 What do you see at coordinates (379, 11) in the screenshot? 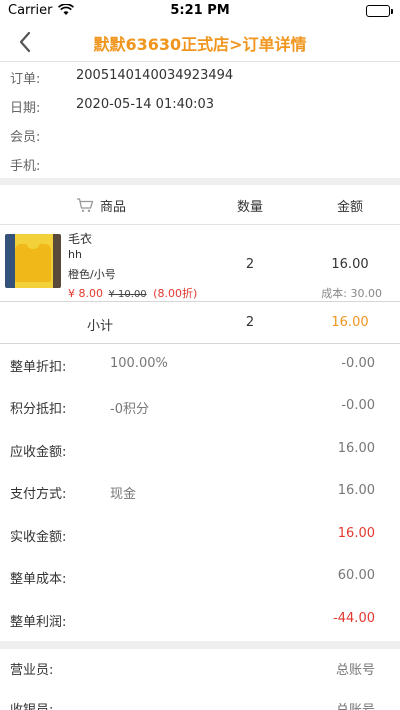
I see `battery-icon` at bounding box center [379, 11].